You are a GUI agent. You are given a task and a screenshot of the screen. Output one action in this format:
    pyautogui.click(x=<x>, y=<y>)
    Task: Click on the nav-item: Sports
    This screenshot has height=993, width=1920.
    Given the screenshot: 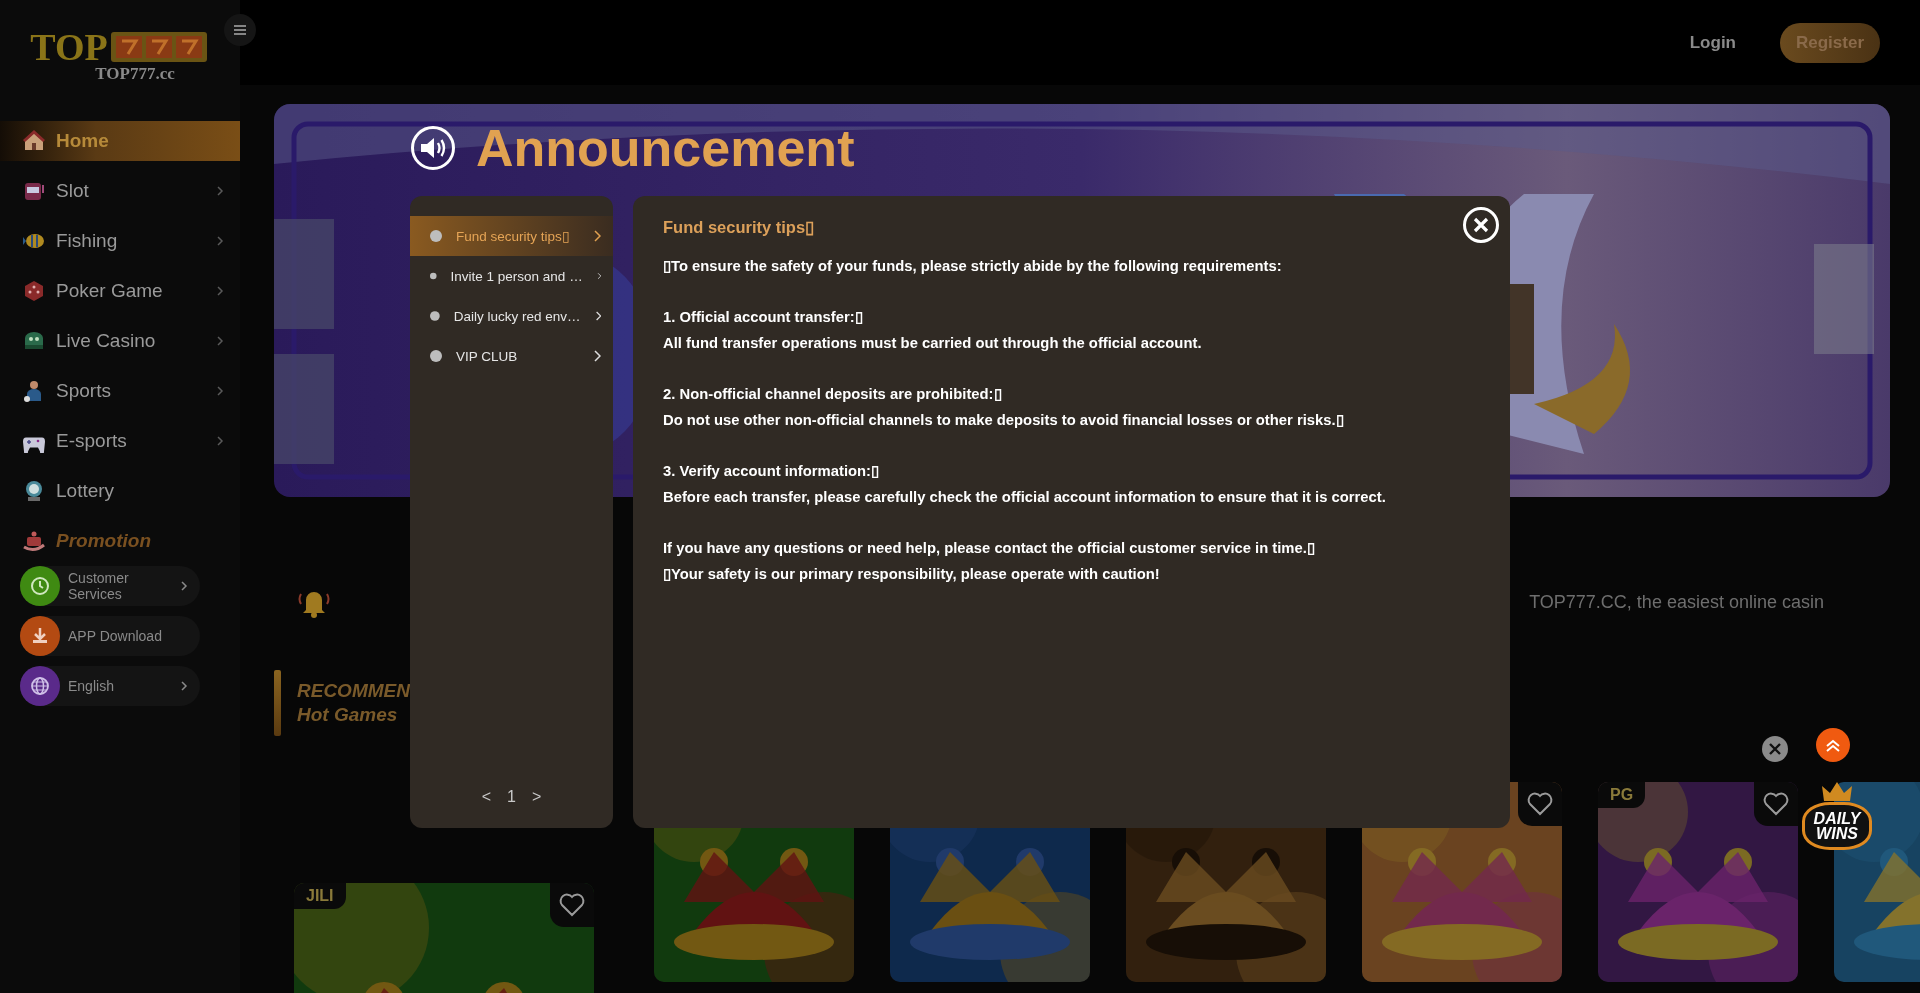 What is the action you would take?
    pyautogui.click(x=120, y=391)
    